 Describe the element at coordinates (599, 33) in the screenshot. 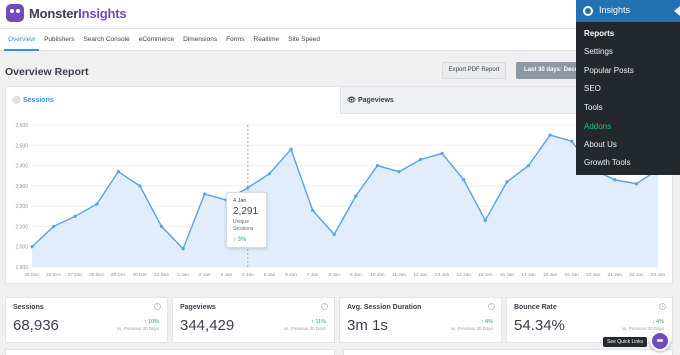

I see `menu-item-reports: Reports` at that location.